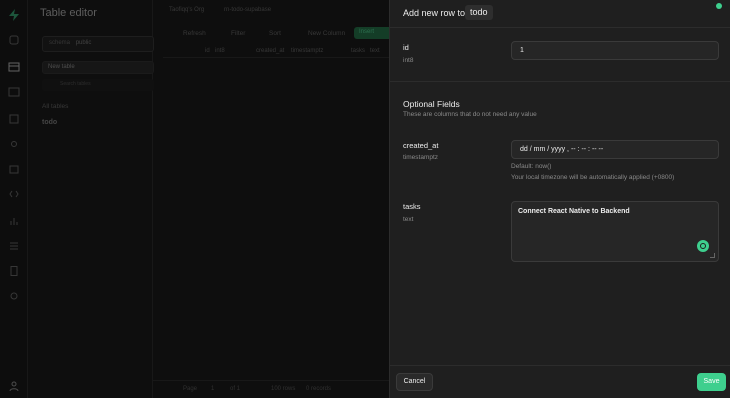 The height and width of the screenshot is (398, 730). I want to click on field-type-id: int8, so click(408, 60).